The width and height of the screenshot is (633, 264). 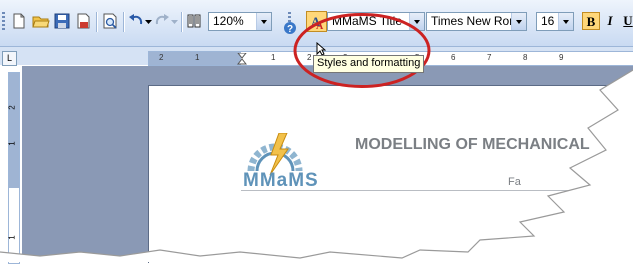 I want to click on mouse-cursor-icon, so click(x=321, y=49).